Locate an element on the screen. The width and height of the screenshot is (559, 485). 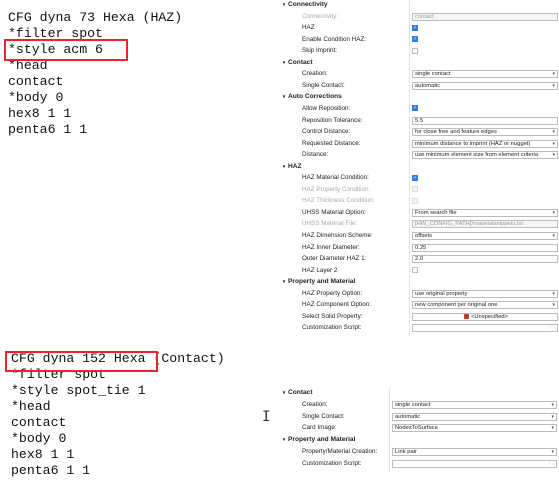
field-value: contact is located at coordinates (424, 16).